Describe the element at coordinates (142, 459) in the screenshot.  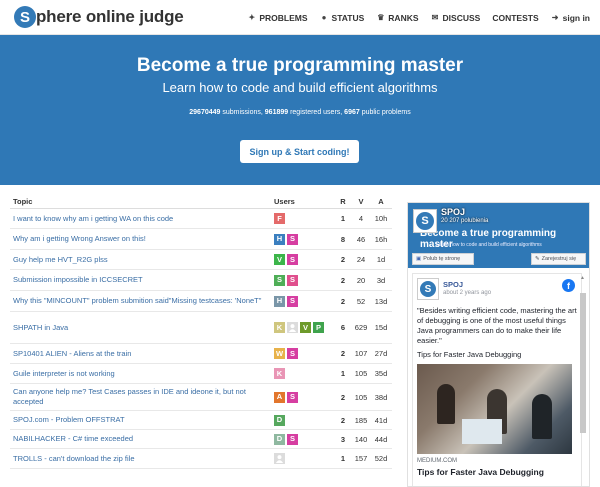
I see `topic-link: TROLLS - can't download the zip file` at that location.